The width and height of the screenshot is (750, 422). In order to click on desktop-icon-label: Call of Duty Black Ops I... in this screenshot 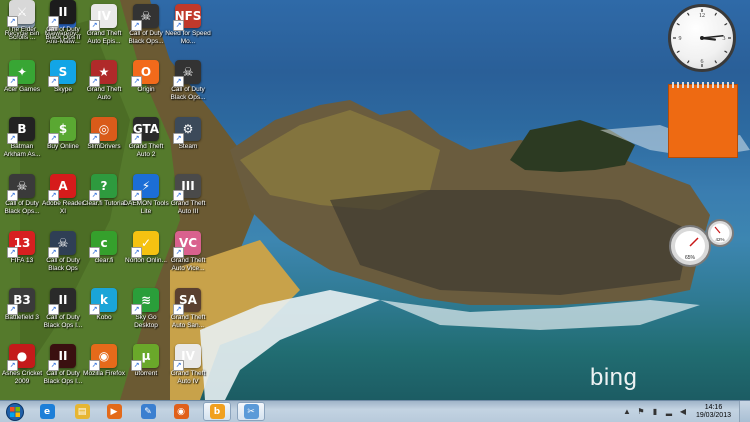, I will do `click(63, 377)`.